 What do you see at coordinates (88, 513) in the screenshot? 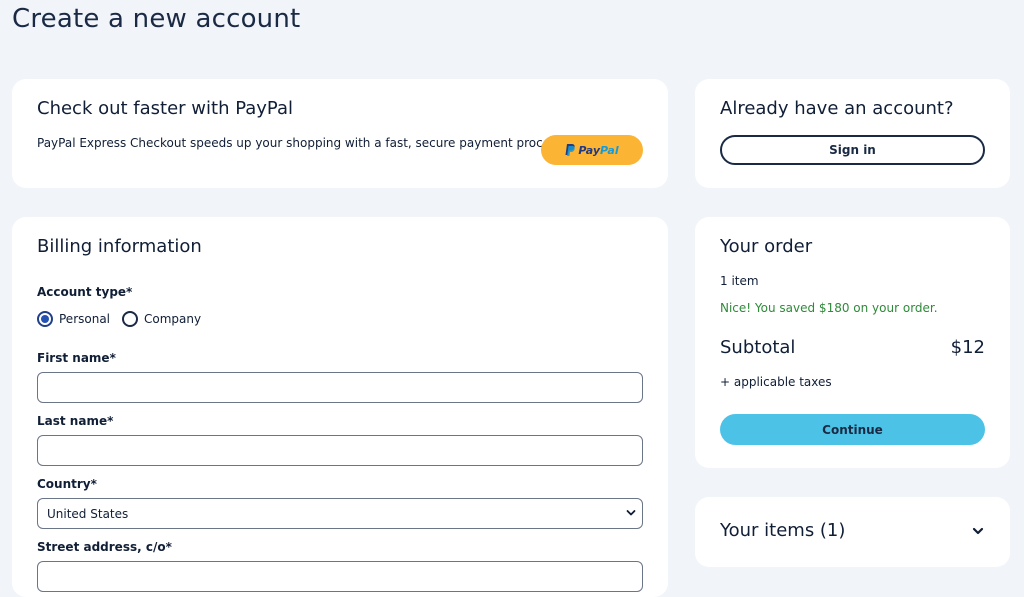
I see `country-selected-value: United States` at bounding box center [88, 513].